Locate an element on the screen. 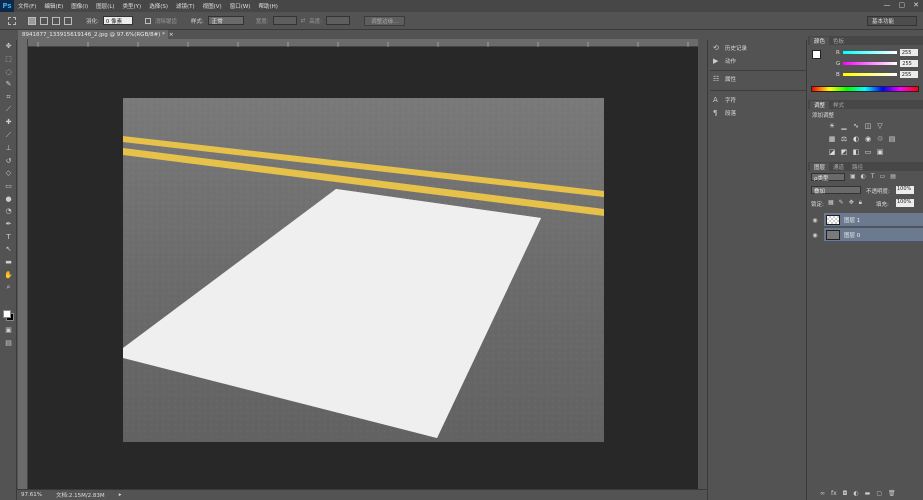 The image size is (923, 500). actions-panel-button: ▶ 动作 is located at coordinates (724, 61).